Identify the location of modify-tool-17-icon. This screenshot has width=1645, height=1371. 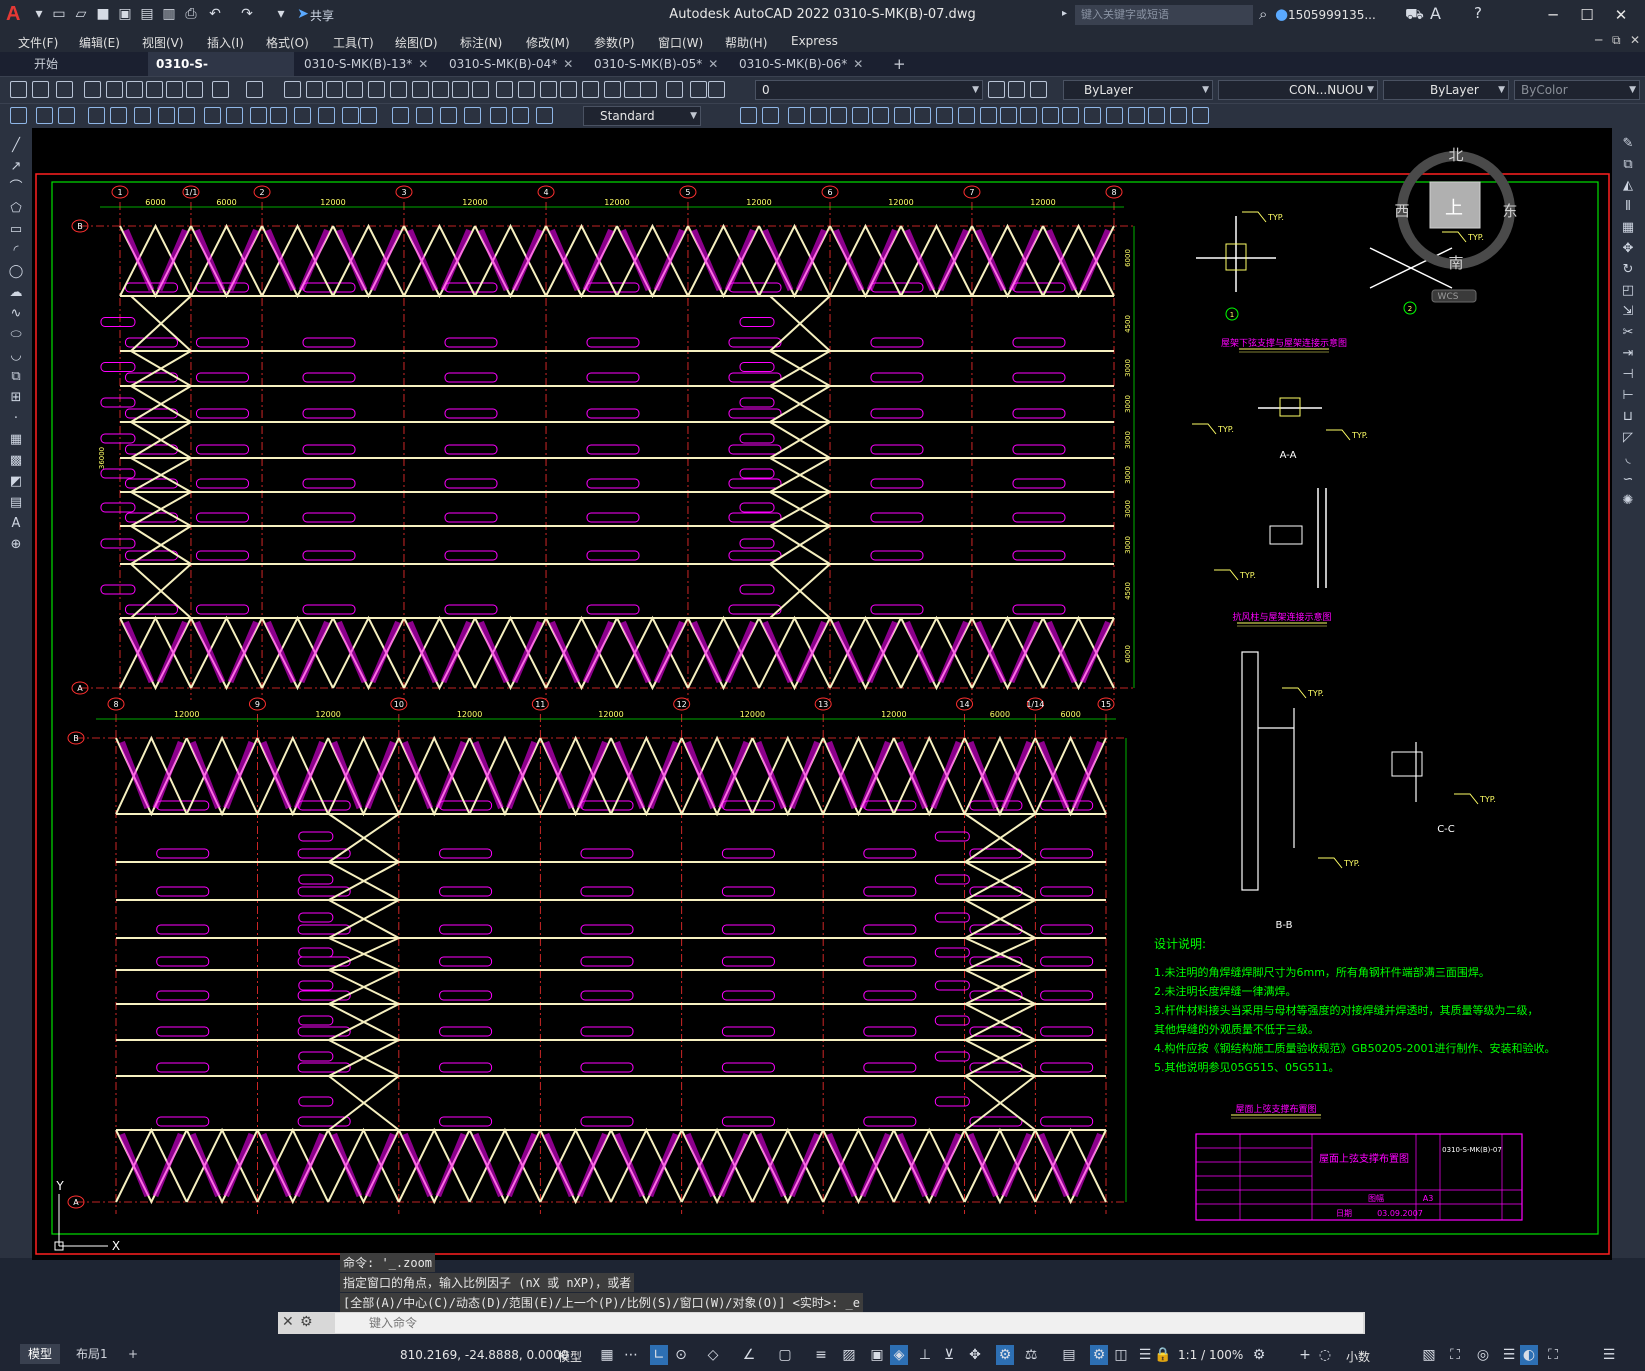
(1092, 115).